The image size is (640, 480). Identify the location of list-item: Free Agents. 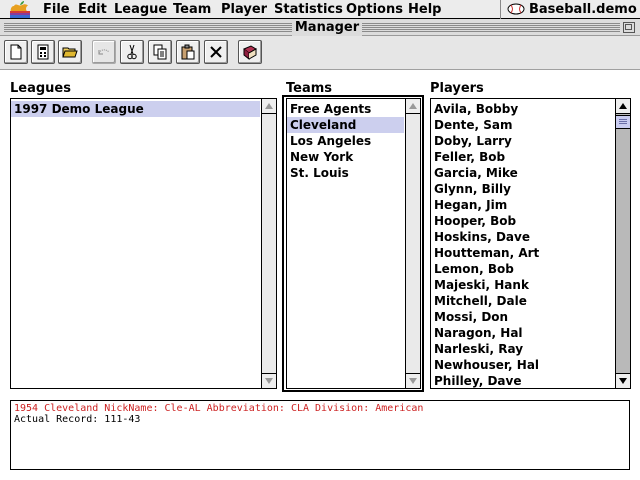
(345, 109).